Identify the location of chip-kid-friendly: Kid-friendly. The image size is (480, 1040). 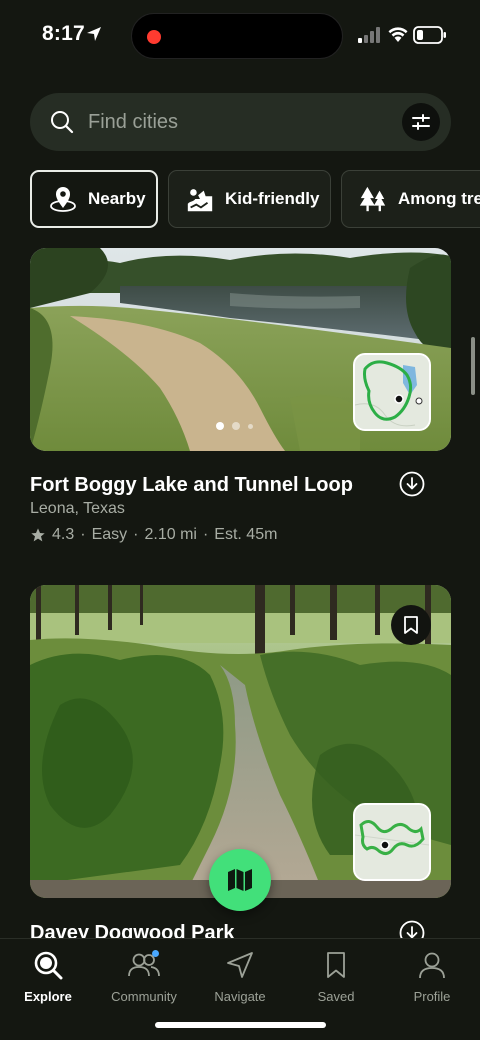
(249, 199).